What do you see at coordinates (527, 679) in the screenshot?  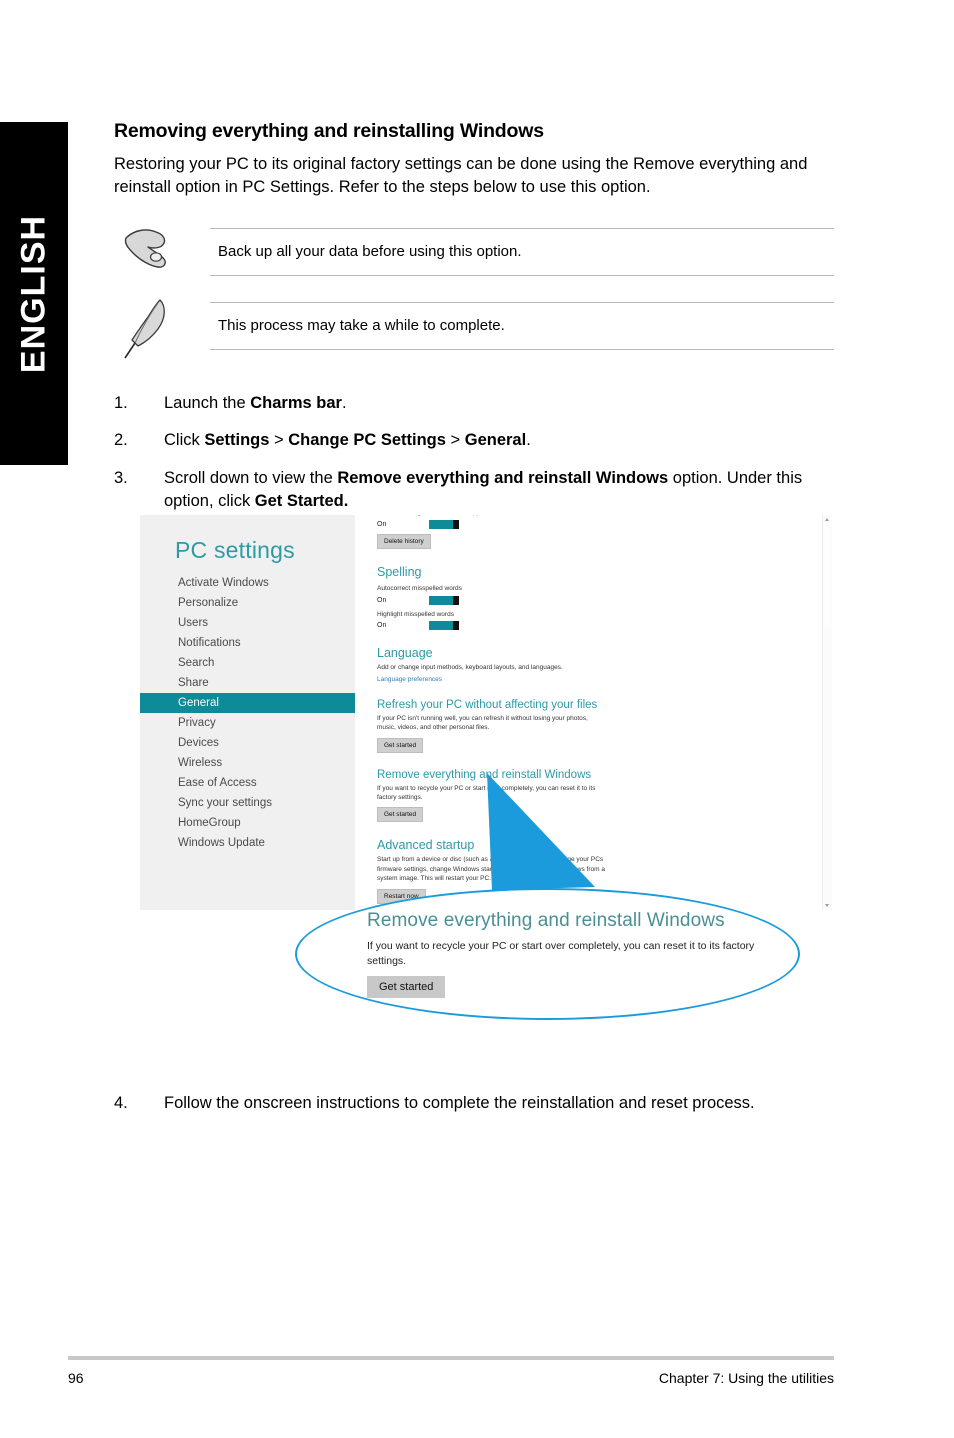 I see `language-preferences-link: Language preferences` at bounding box center [527, 679].